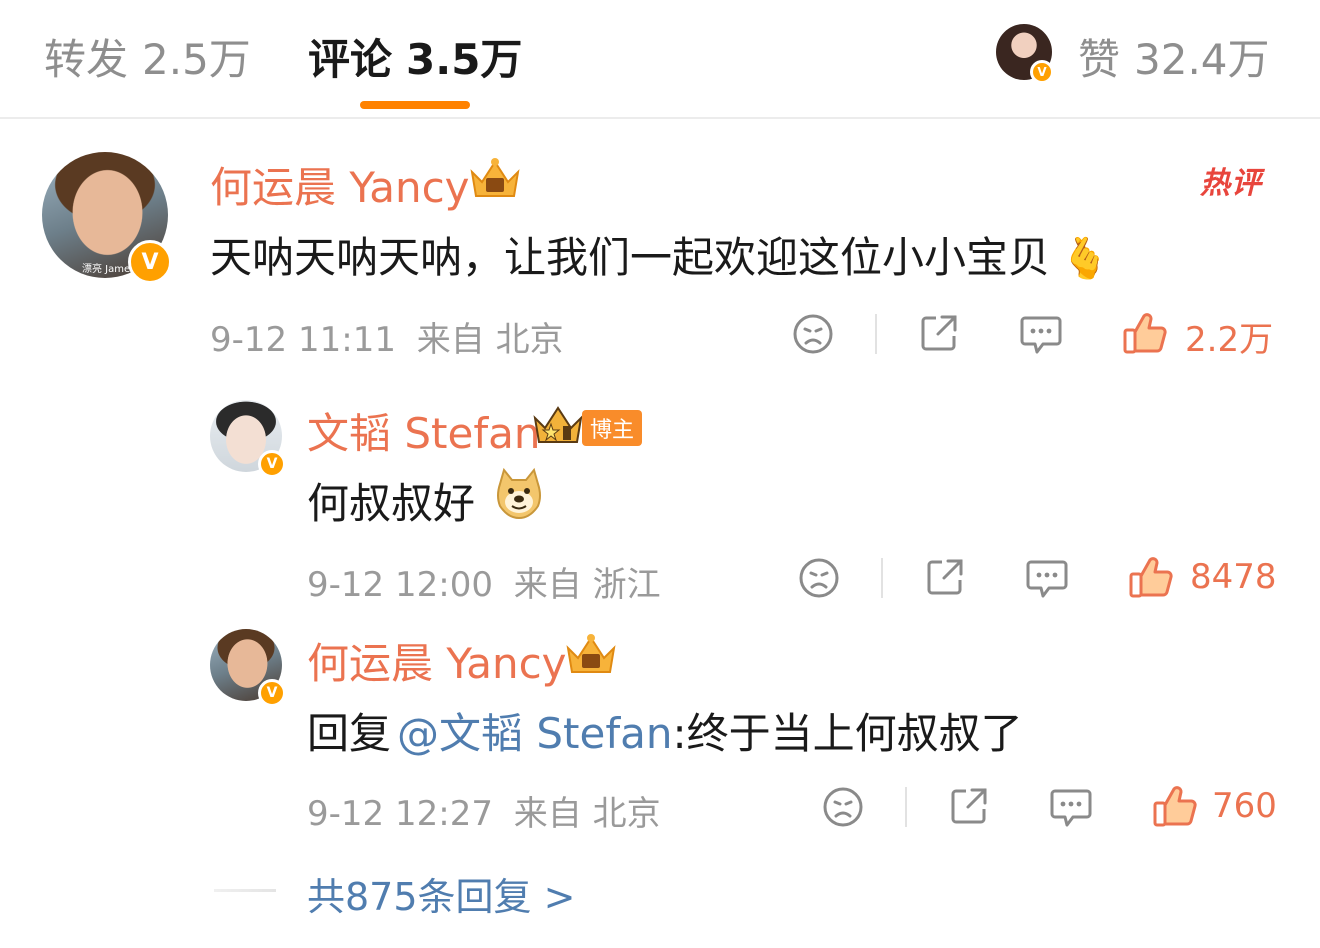  I want to click on username: 文韬 Stefan, so click(423, 430).